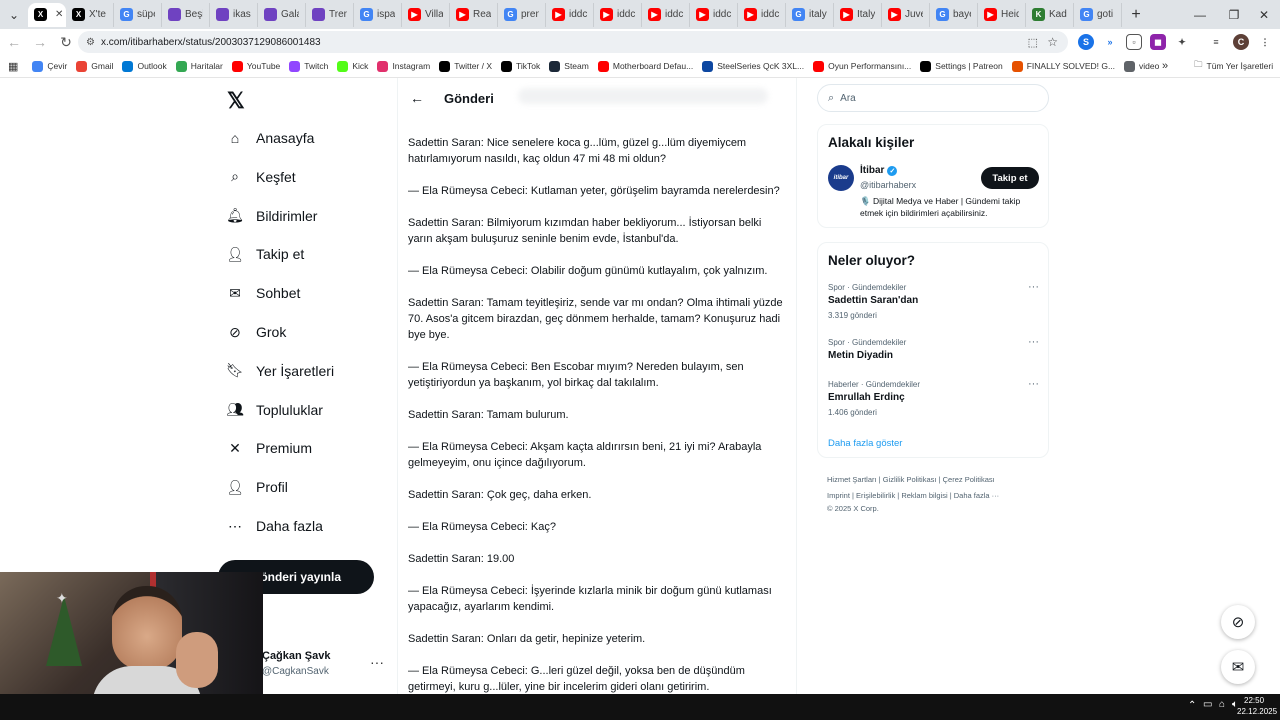  Describe the element at coordinates (474, 14) in the screenshot. I see `browser-tab: ▶ Real` at that location.